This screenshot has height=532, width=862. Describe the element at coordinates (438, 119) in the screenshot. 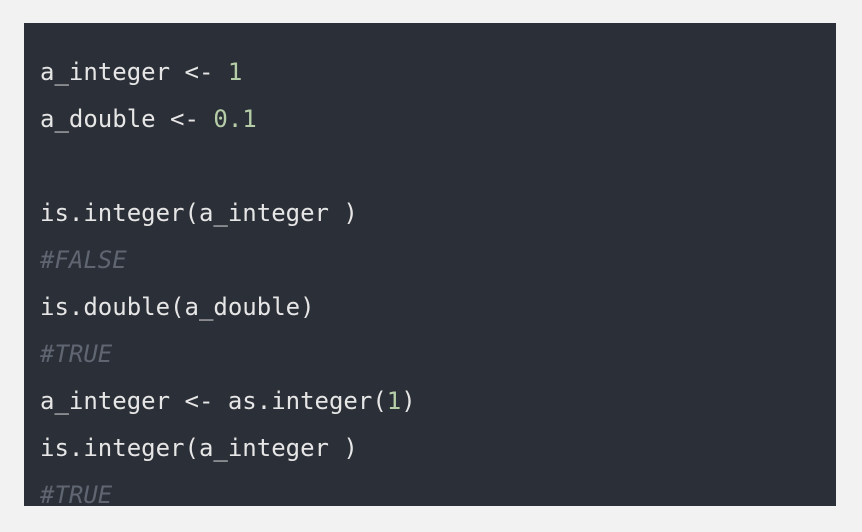

I see `code-line: a_double <- 0.1` at that location.